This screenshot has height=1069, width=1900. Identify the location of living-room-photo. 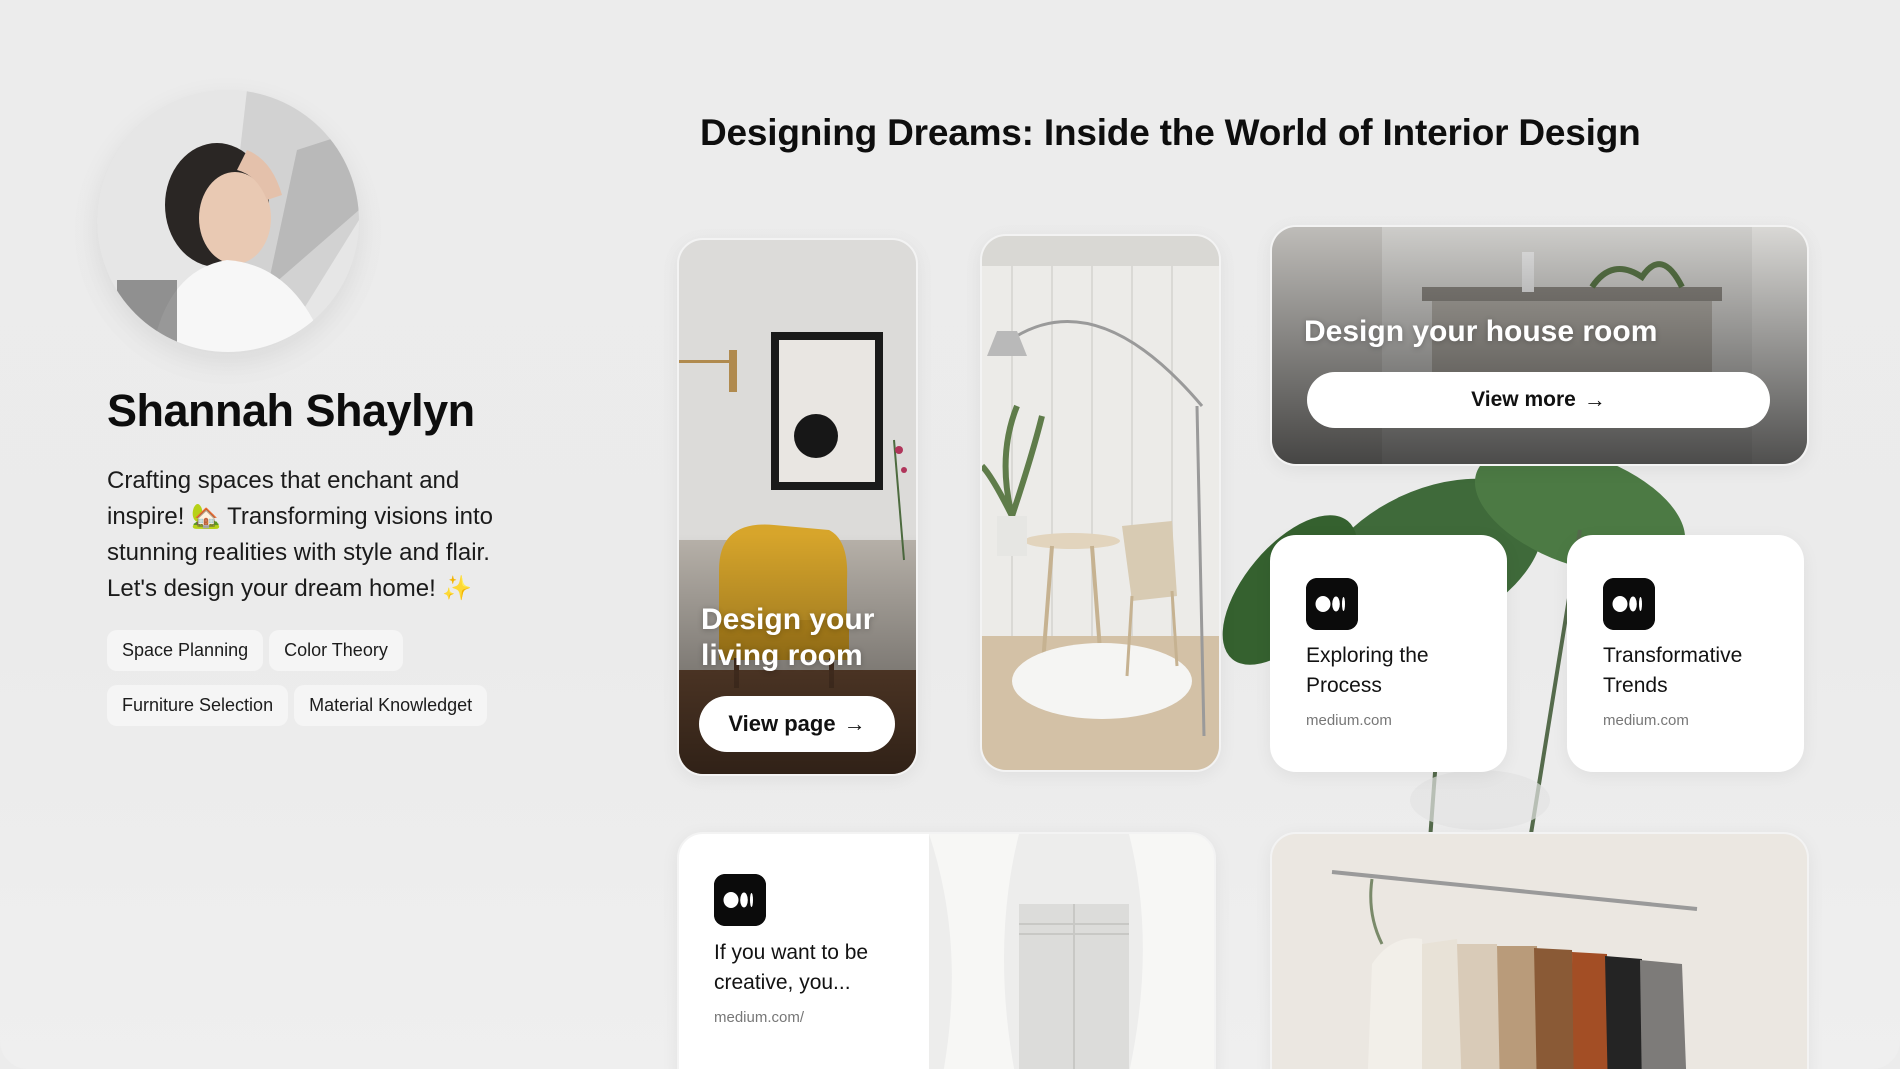
(797, 507).